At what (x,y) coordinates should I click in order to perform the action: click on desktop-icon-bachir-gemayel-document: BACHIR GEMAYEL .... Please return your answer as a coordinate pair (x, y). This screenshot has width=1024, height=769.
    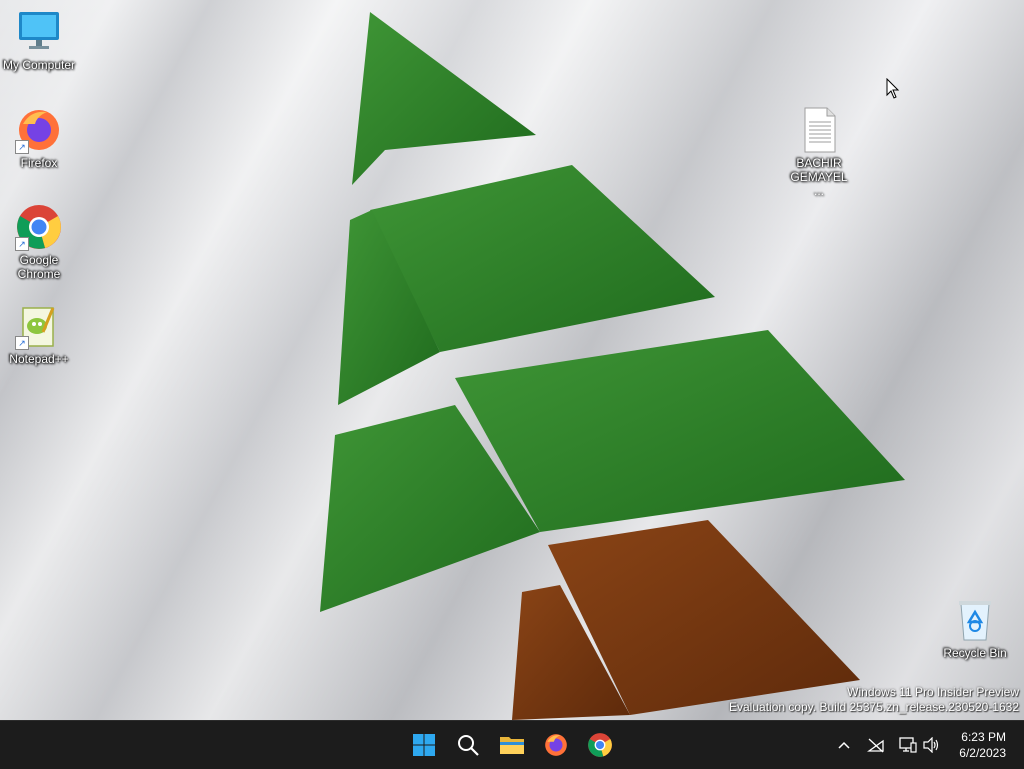
    Looking at the image, I should click on (819, 152).